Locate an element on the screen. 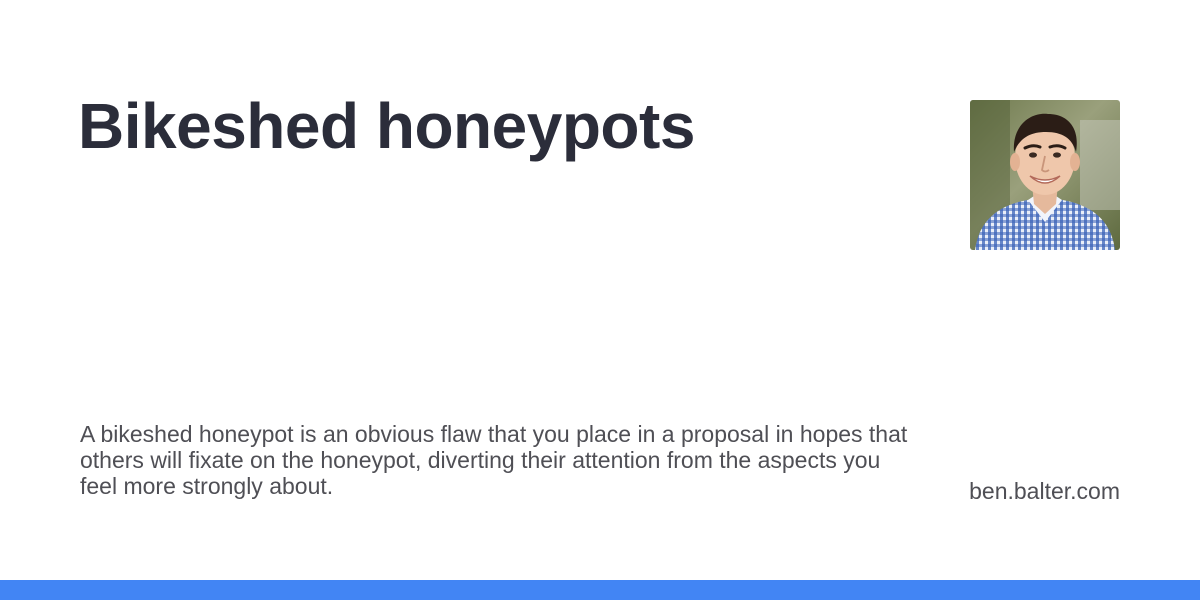 The image size is (1200, 600). accent-bar is located at coordinates (600, 590).